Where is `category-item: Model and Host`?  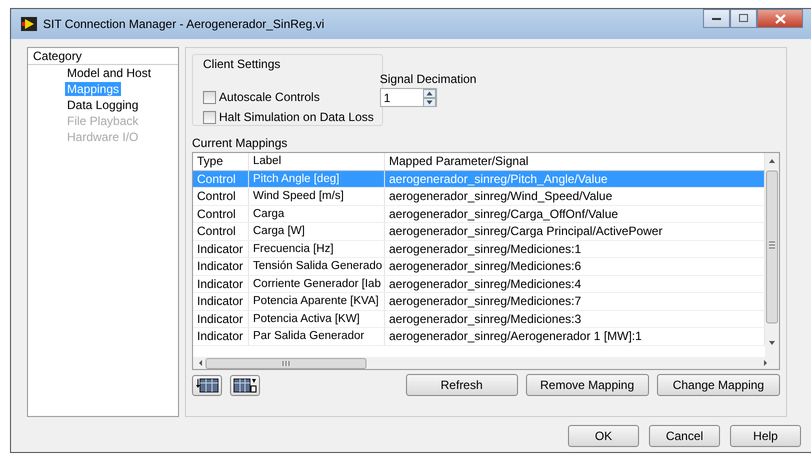
category-item: Model and Host is located at coordinates (109, 73).